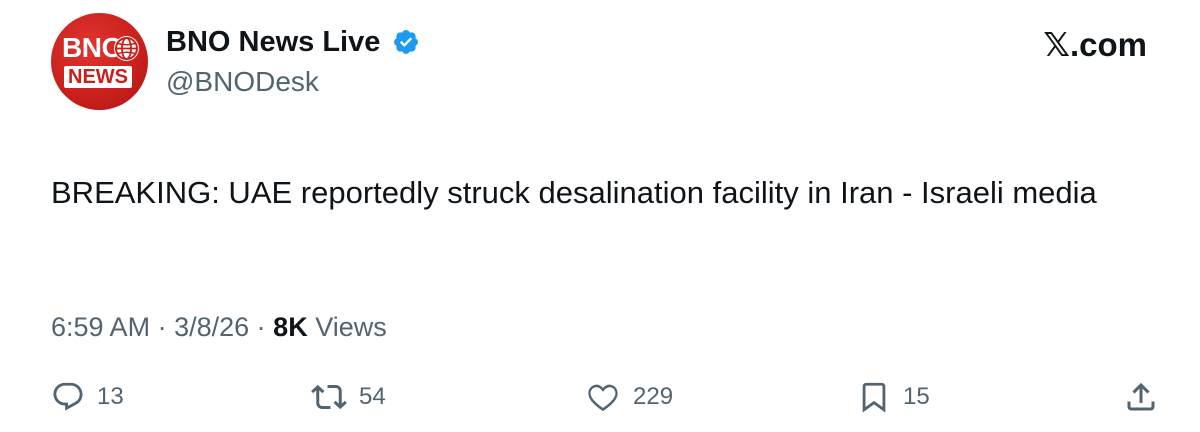 This screenshot has width=1200, height=432. What do you see at coordinates (372, 396) in the screenshot?
I see `repost-count: 54` at bounding box center [372, 396].